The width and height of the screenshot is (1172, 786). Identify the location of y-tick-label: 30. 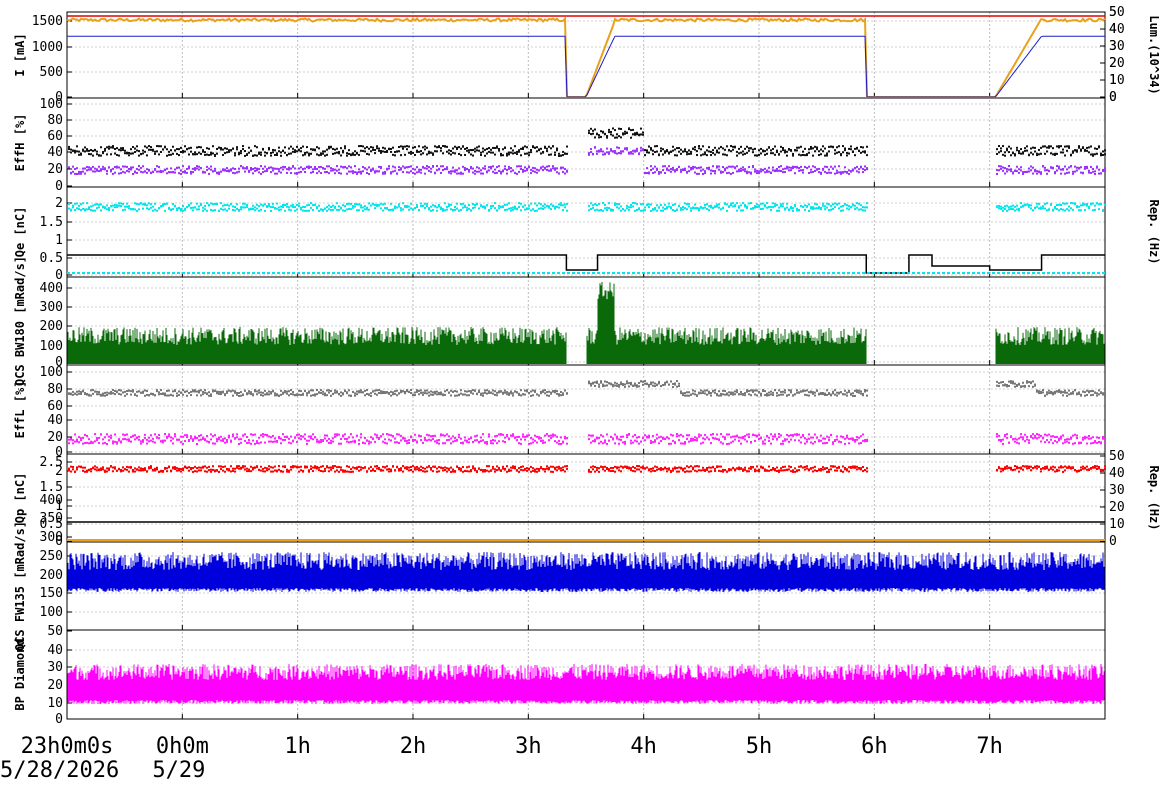
(55, 667).